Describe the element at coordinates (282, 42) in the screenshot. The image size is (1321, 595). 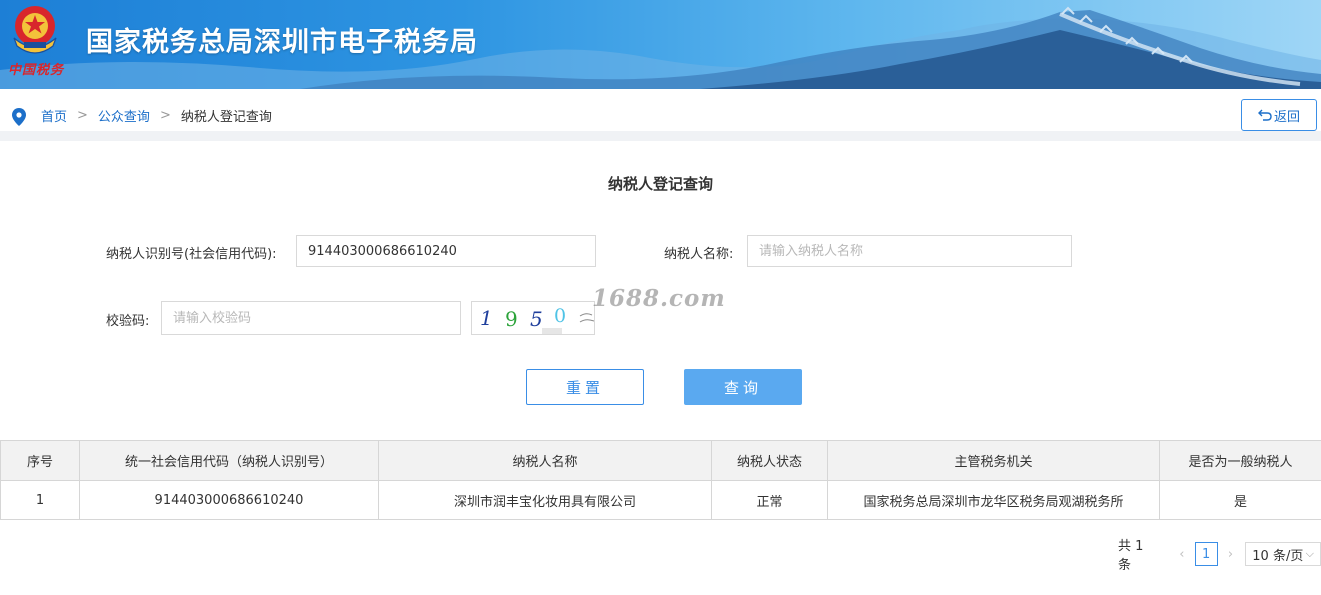
I see `site-title: 国家税务总局深圳市电子税务局` at that location.